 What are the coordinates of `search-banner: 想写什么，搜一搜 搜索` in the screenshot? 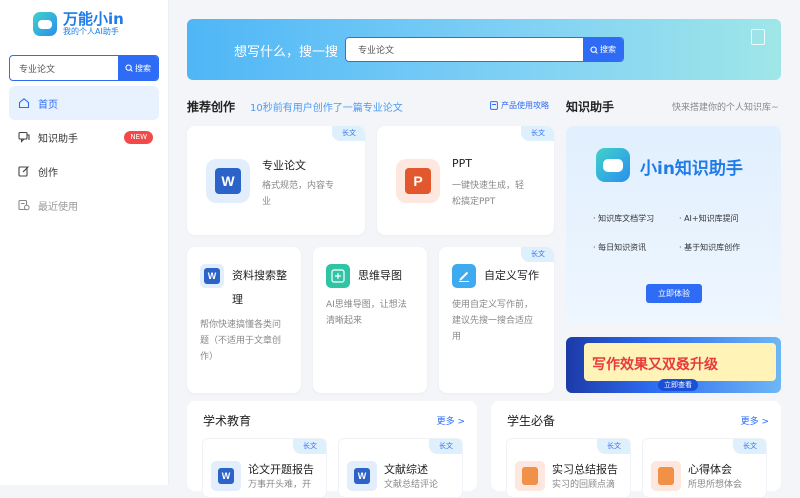 It's located at (484, 49).